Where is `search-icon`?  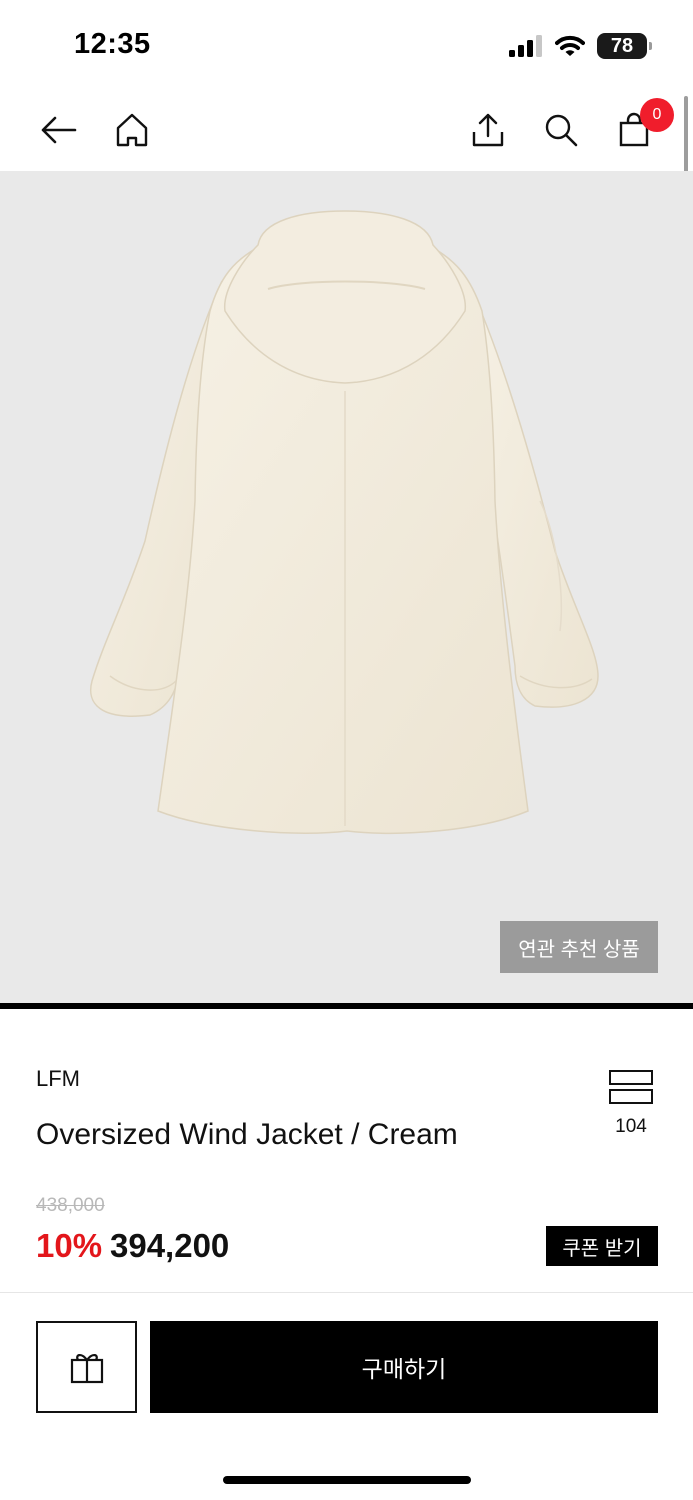
search-icon is located at coordinates (561, 130).